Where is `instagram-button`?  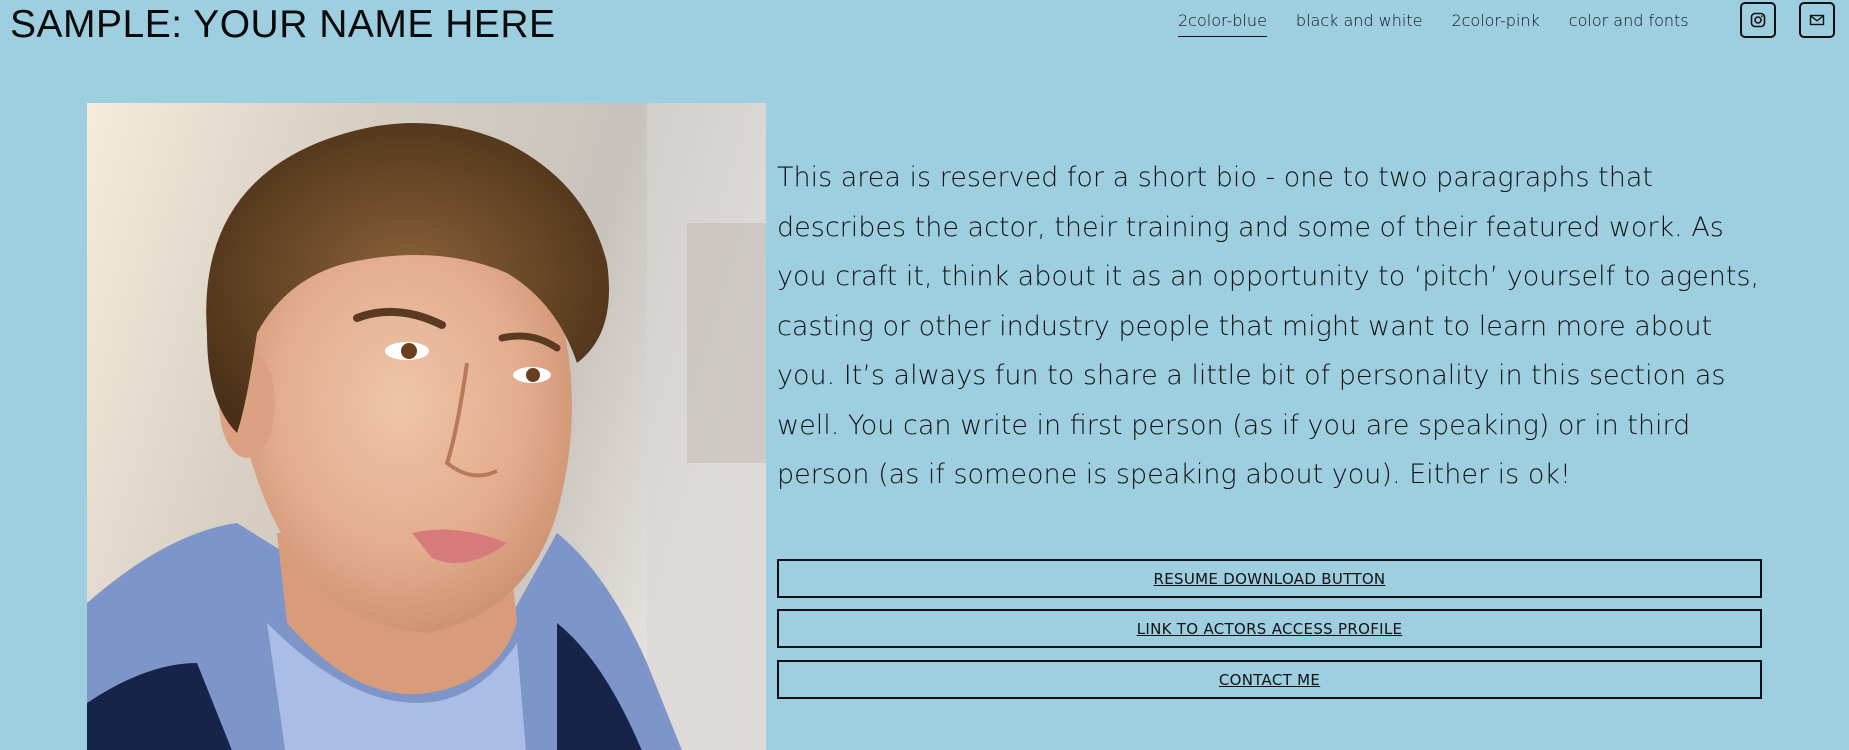
instagram-button is located at coordinates (1758, 20).